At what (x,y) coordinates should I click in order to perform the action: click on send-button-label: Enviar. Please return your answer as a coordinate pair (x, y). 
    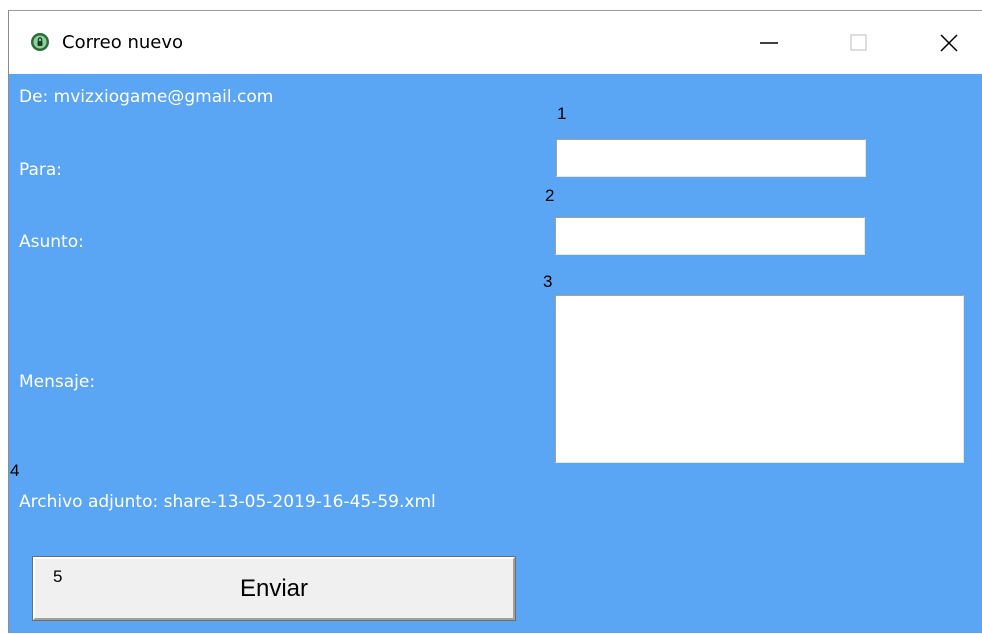
    Looking at the image, I should click on (274, 588).